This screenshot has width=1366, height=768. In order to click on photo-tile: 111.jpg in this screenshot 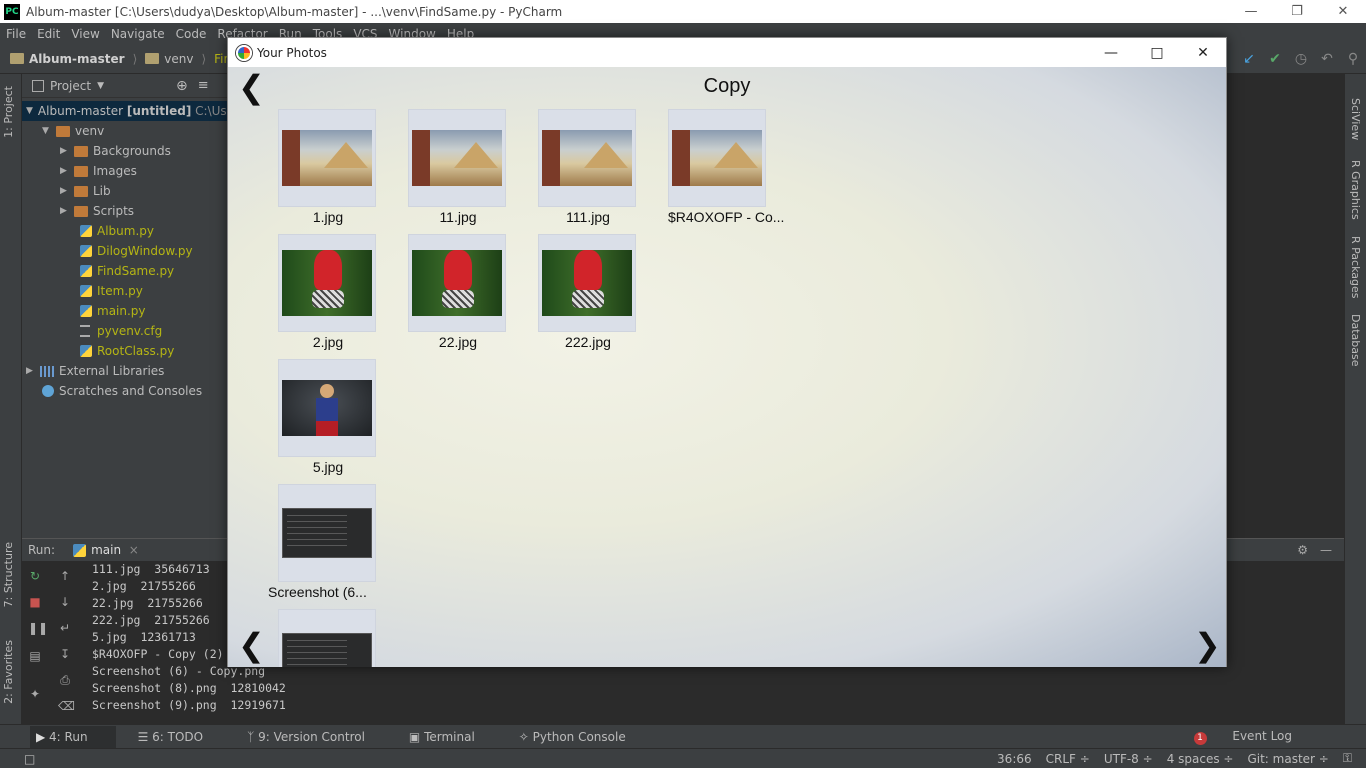, I will do `click(588, 171)`.